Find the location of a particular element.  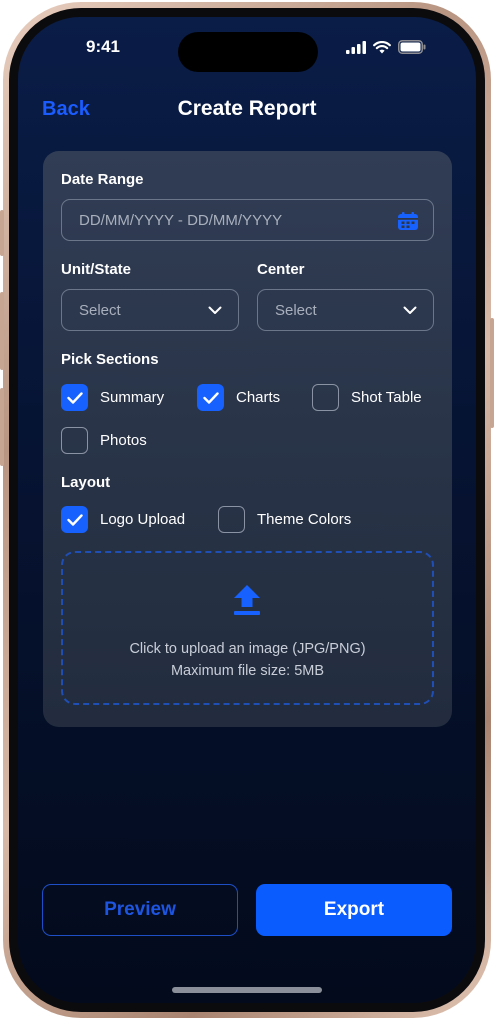

upload-icon is located at coordinates (247, 600).